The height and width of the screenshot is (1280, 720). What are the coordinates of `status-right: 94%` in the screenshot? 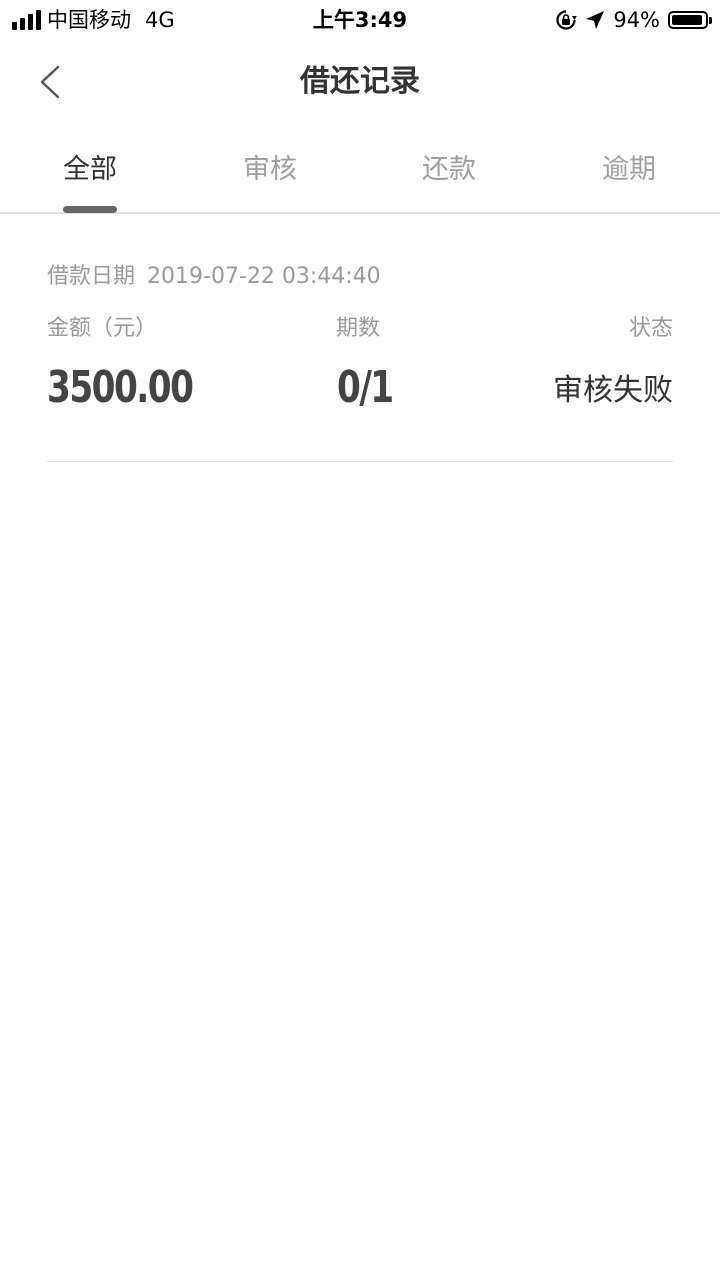 It's located at (633, 20).